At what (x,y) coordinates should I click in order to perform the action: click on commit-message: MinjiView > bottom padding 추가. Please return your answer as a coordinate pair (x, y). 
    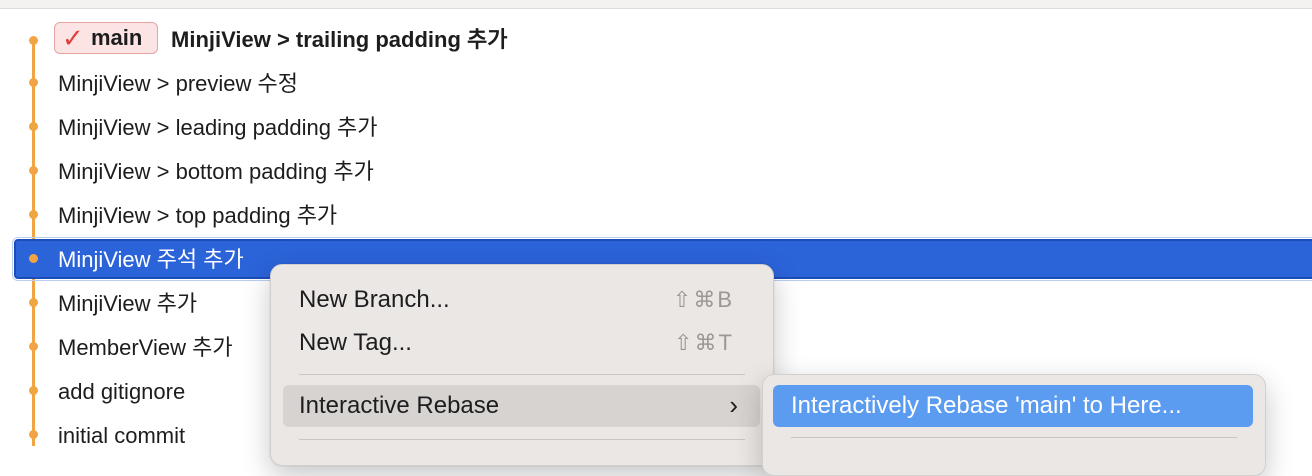
    Looking at the image, I should click on (216, 171).